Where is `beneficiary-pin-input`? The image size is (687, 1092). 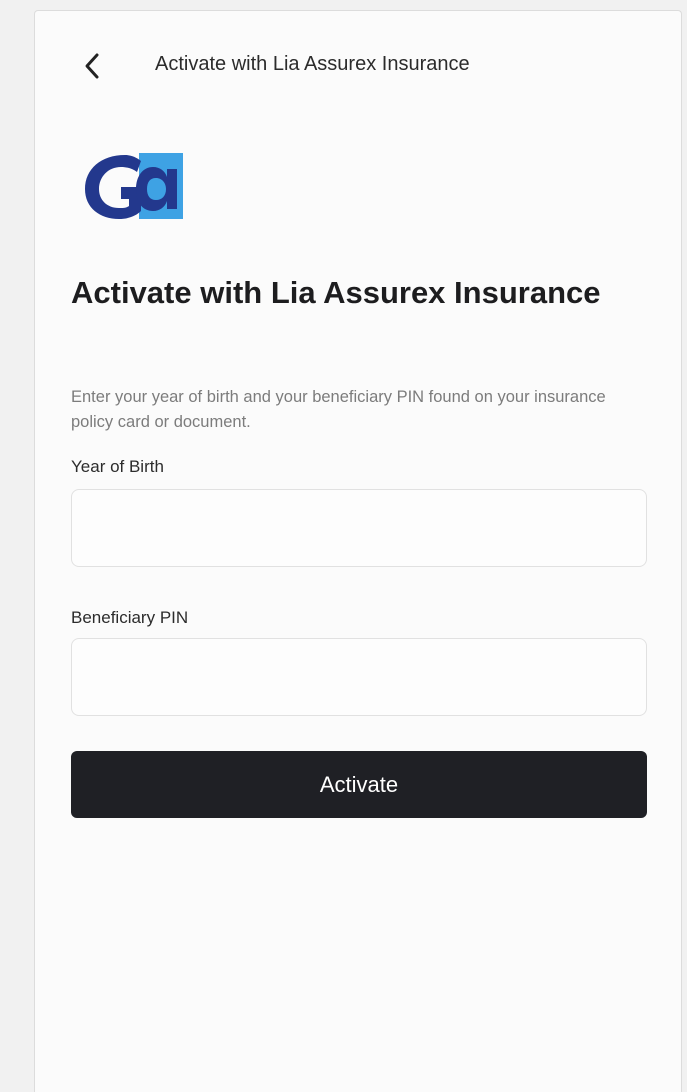 beneficiary-pin-input is located at coordinates (359, 677).